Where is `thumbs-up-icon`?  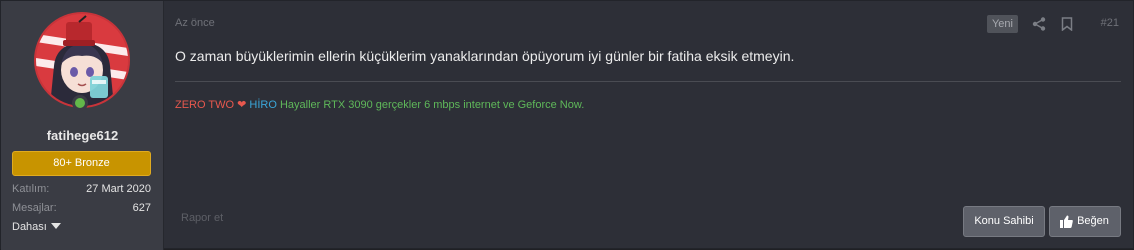
thumbs-up-icon is located at coordinates (1066, 221).